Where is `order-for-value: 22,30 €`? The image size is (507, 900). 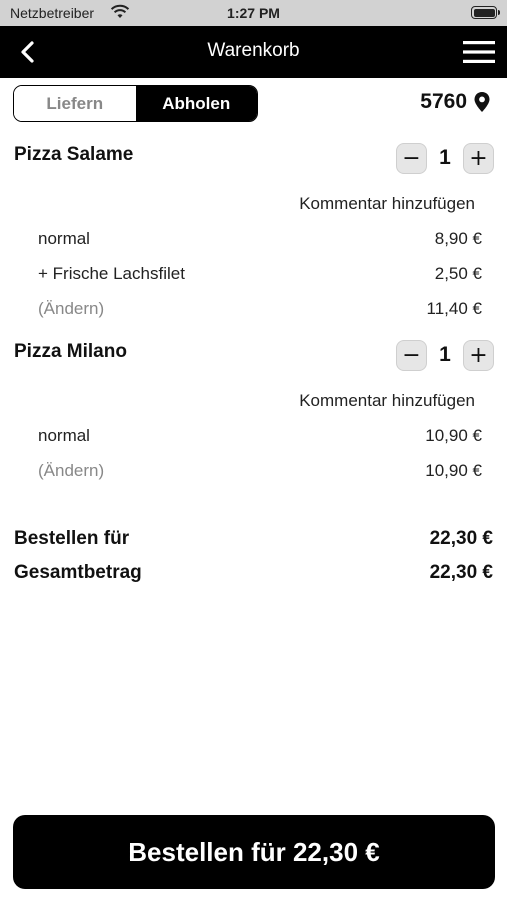
order-for-value: 22,30 € is located at coordinates (461, 538).